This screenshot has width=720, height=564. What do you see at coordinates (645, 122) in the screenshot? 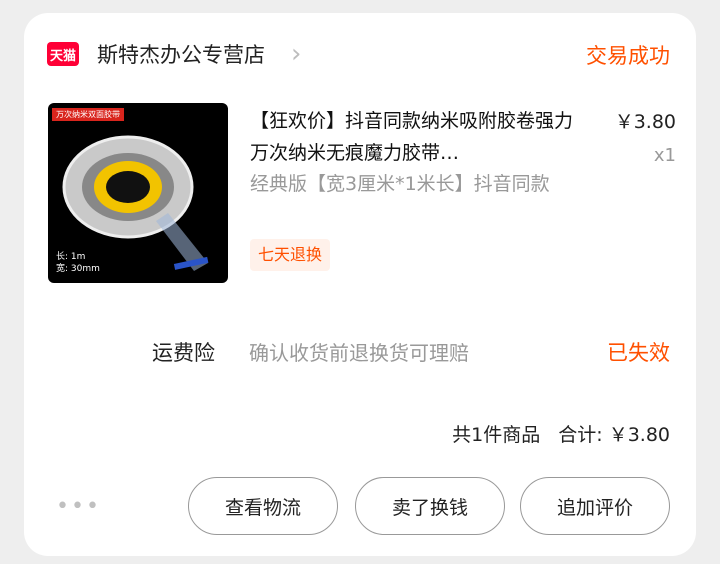
I see `product-price: ￥3.80` at bounding box center [645, 122].